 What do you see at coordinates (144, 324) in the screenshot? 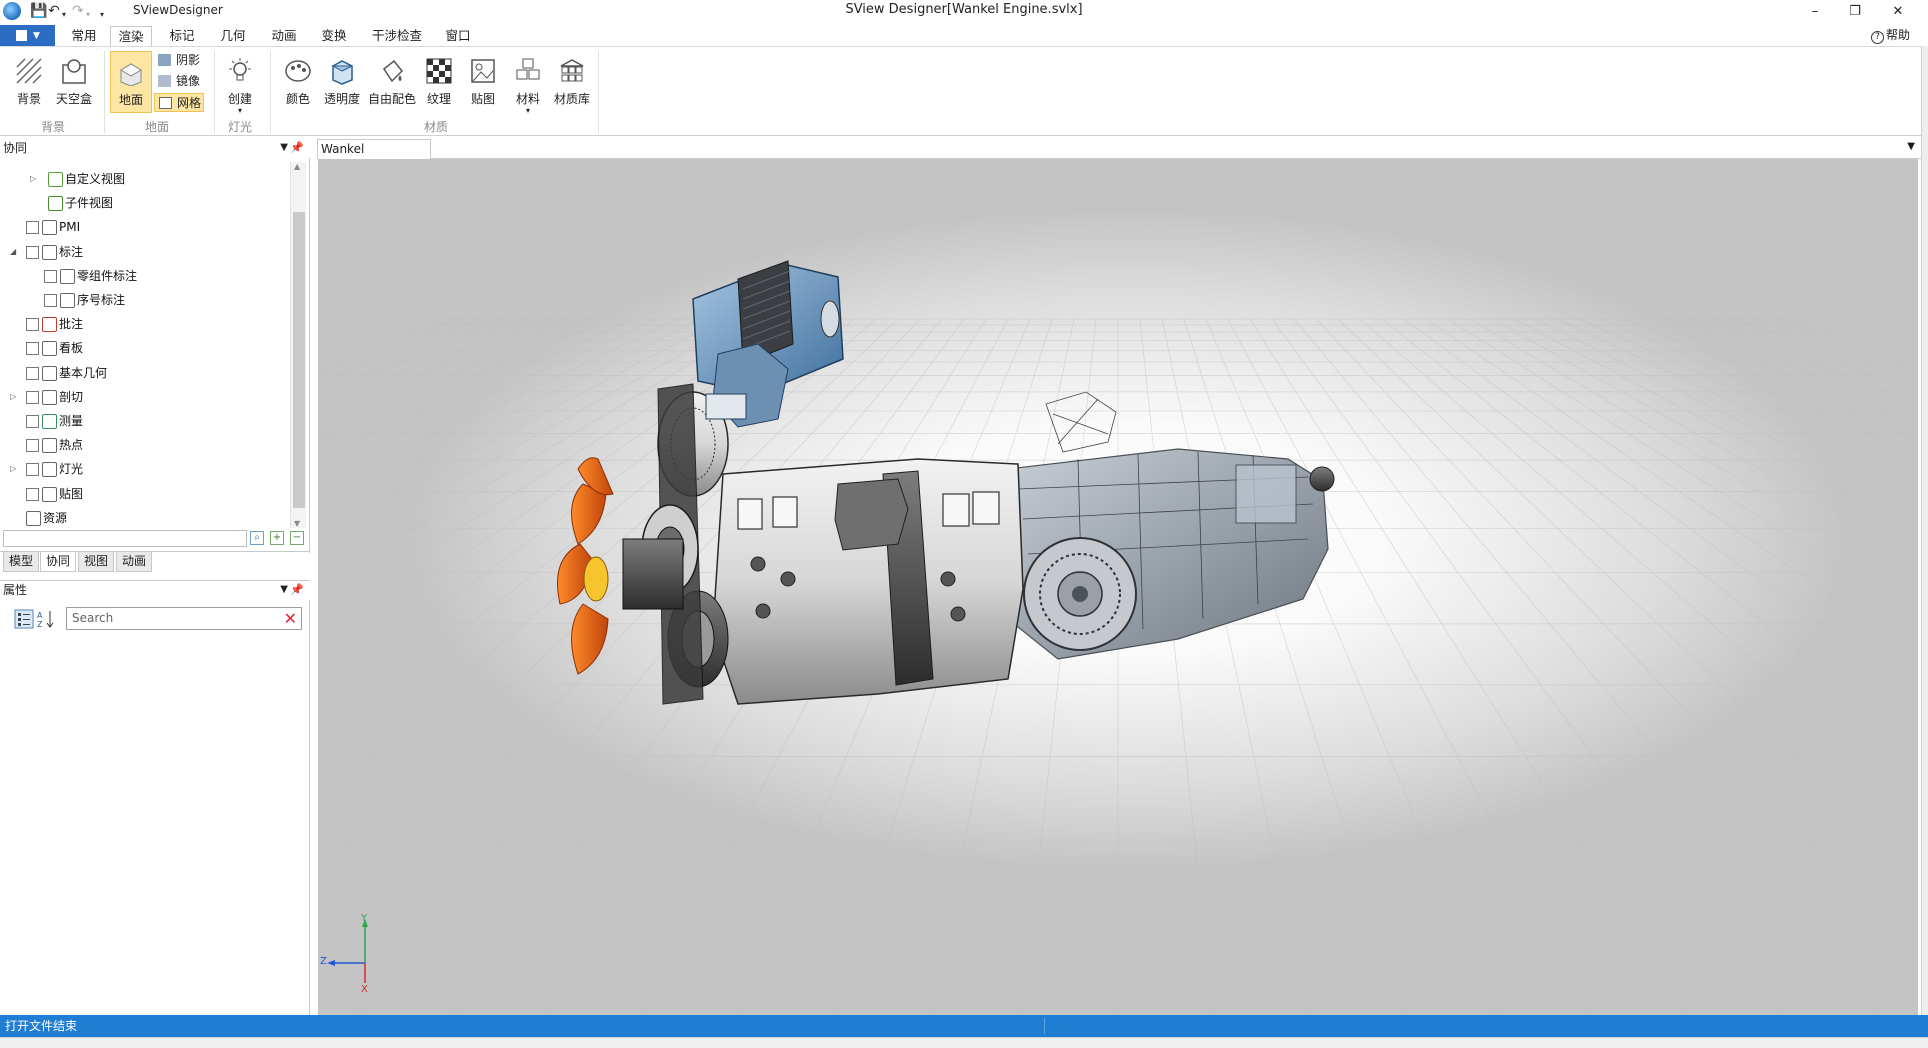
I see `tree-item: 批注` at bounding box center [144, 324].